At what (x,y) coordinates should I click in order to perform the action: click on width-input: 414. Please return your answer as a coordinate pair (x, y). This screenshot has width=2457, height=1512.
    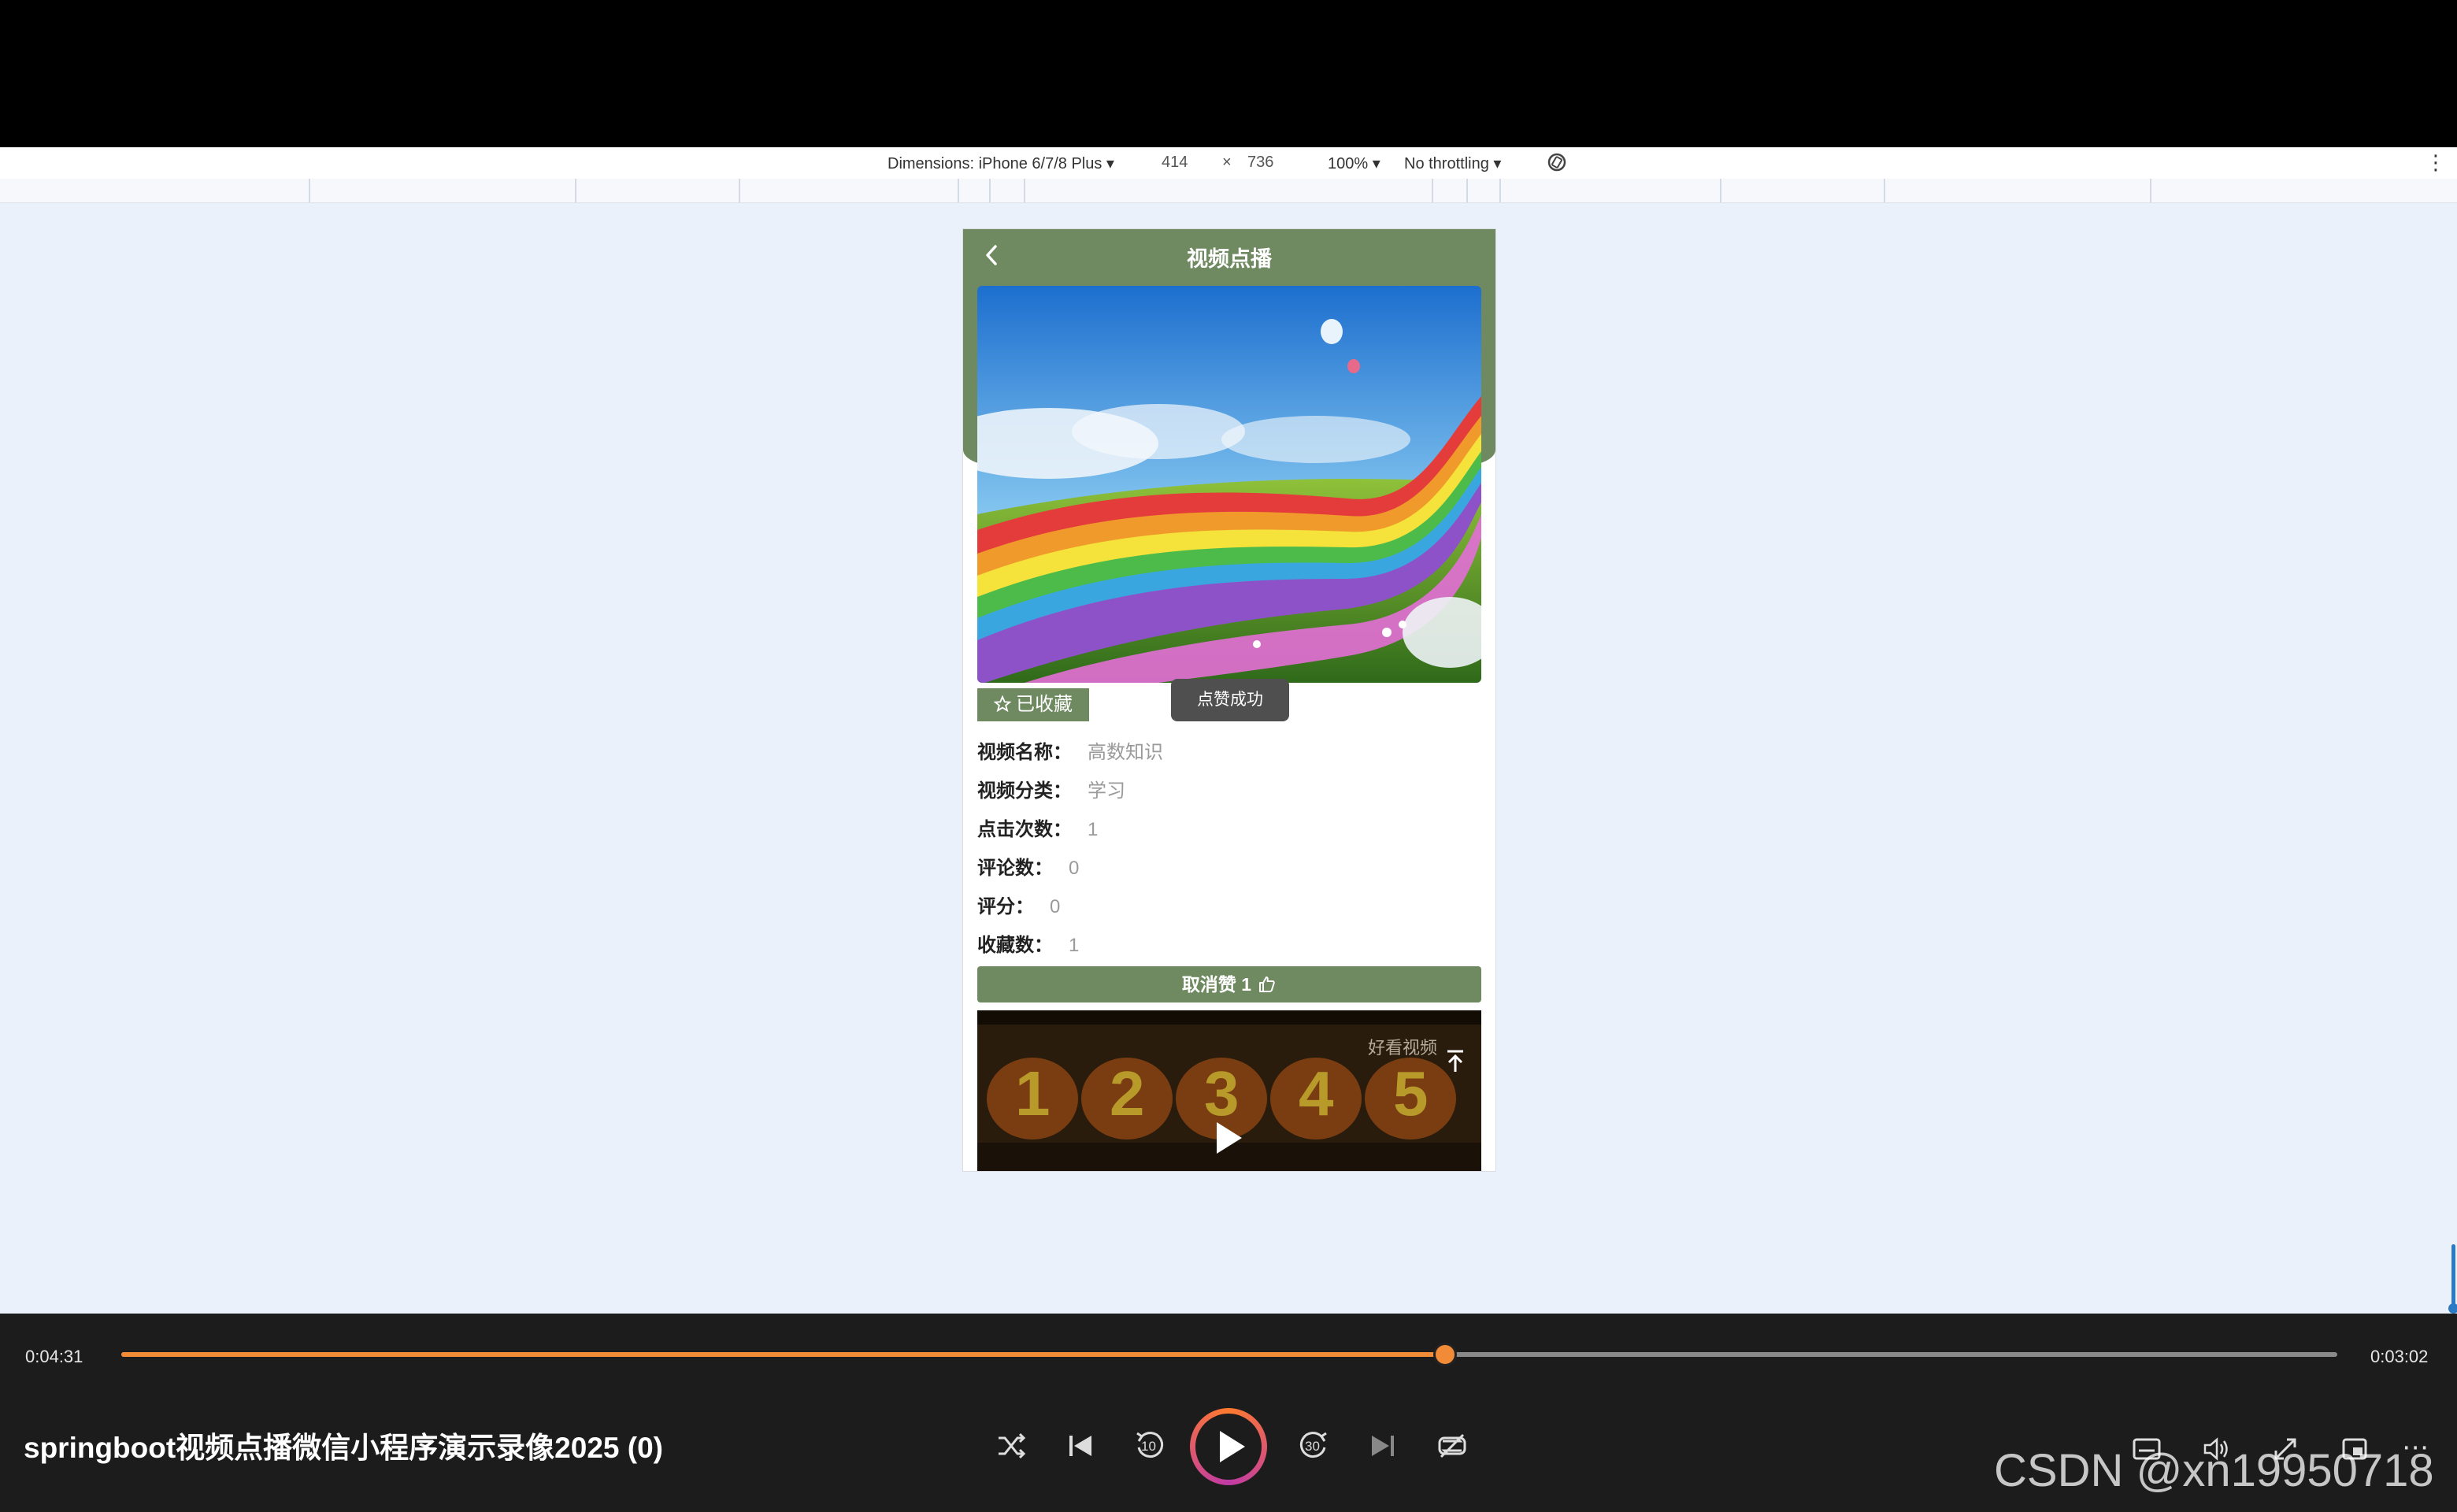
    Looking at the image, I should click on (1175, 163).